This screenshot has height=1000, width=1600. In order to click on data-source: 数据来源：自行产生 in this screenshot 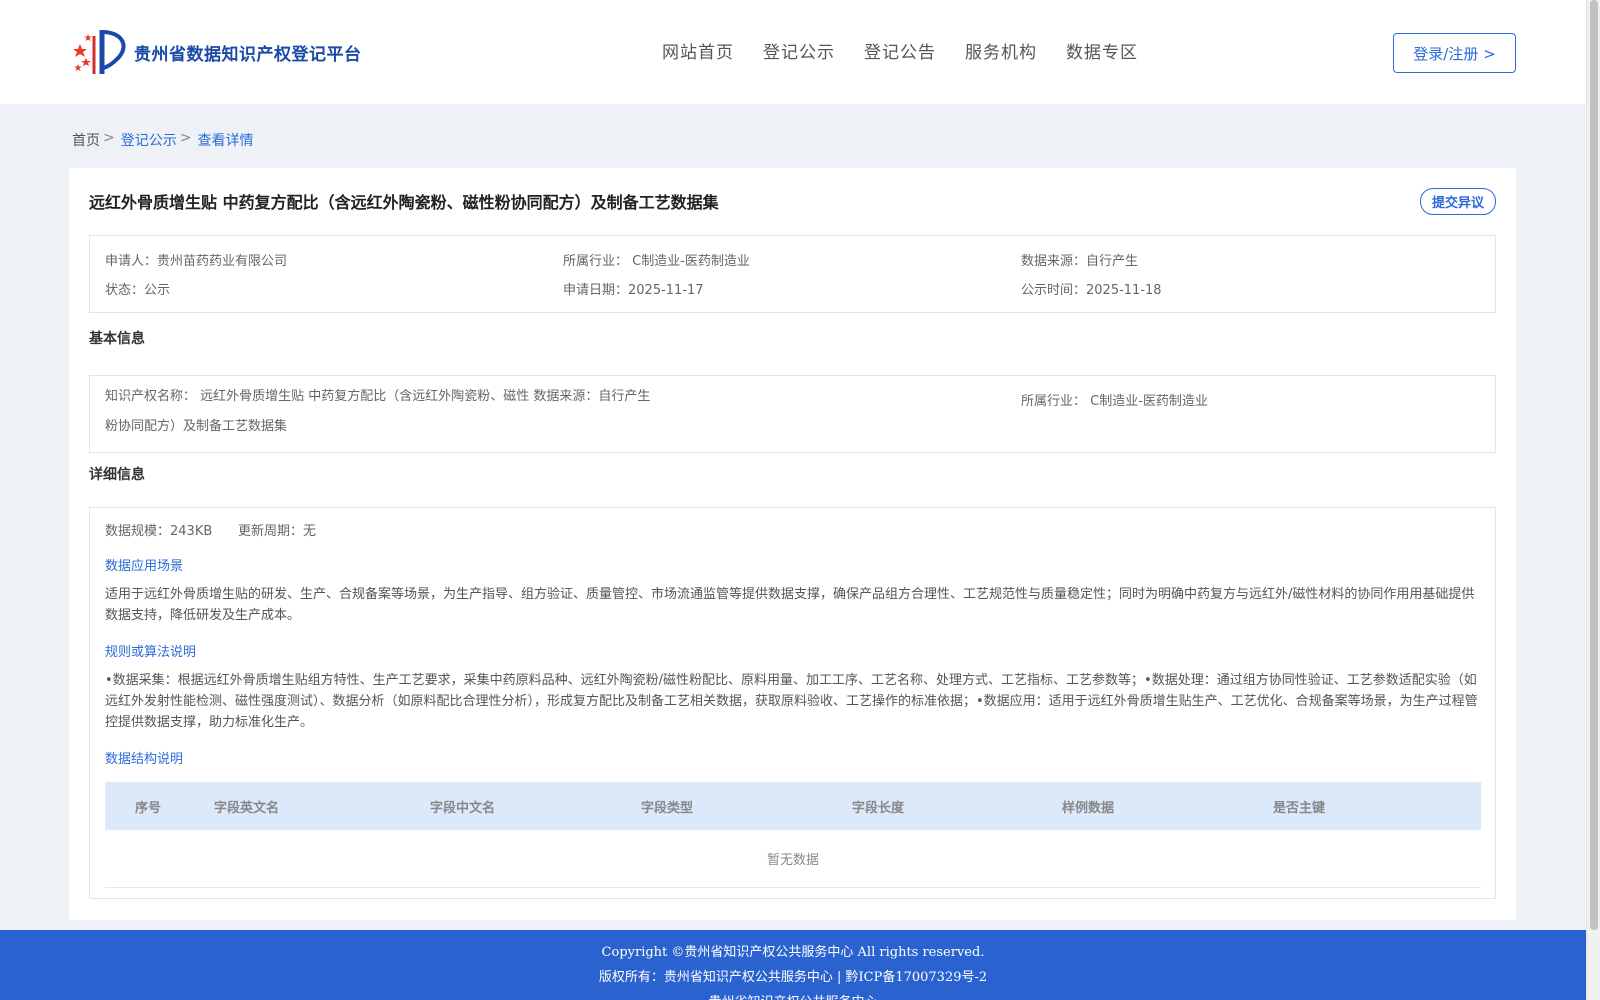, I will do `click(1080, 261)`.